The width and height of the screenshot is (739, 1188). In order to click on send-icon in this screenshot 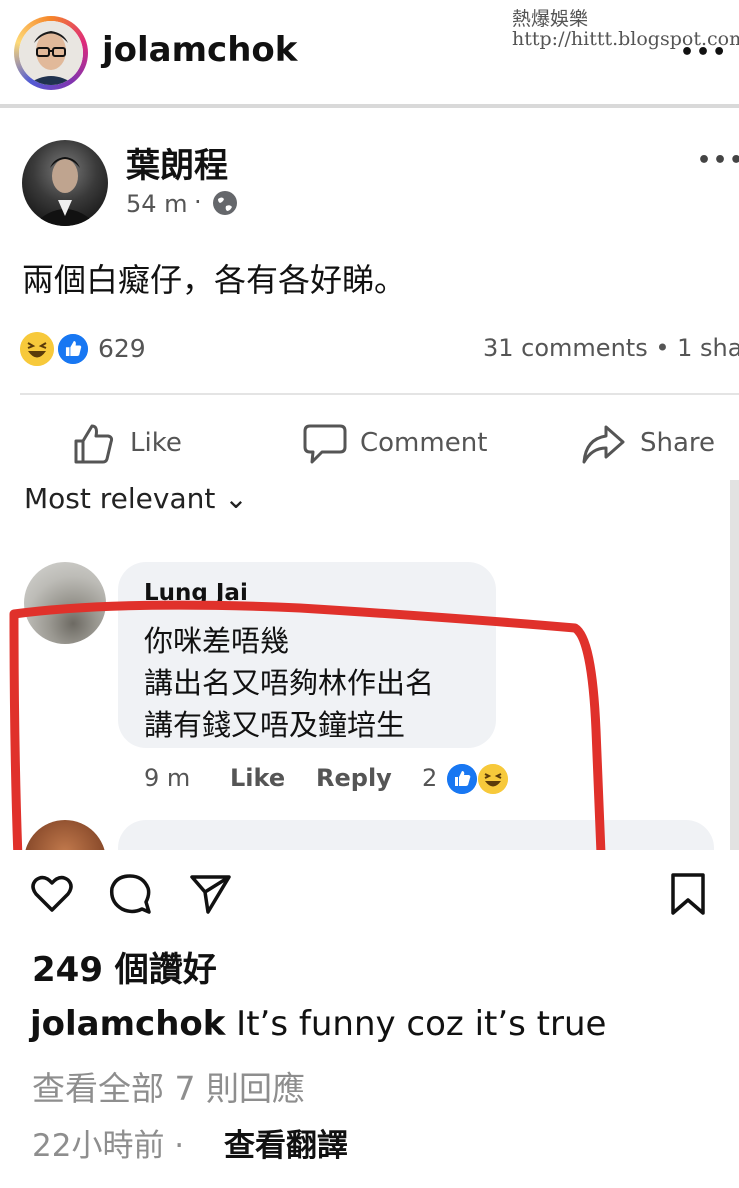, I will do `click(210, 894)`.